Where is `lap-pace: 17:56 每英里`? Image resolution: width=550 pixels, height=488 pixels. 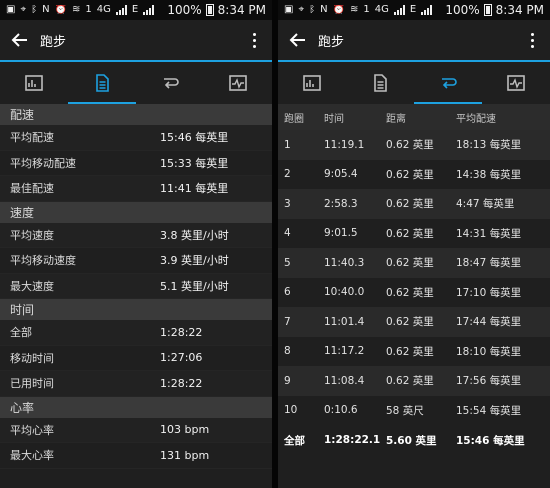 lap-pace: 17:56 每英里 is located at coordinates (489, 381).